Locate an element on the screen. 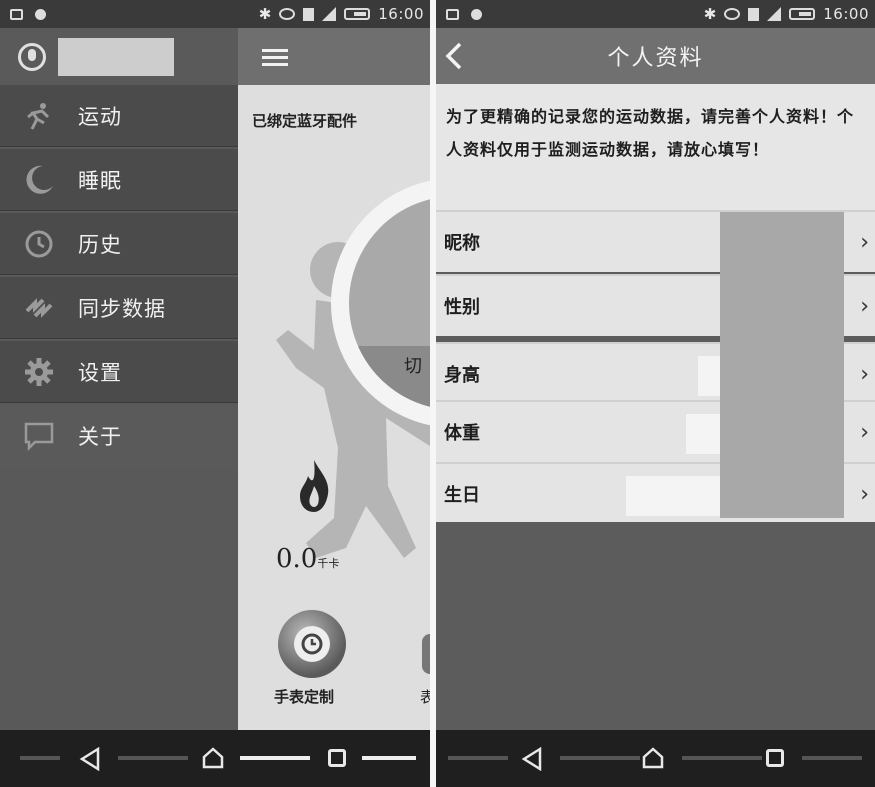 The height and width of the screenshot is (787, 875). watch-customize-label: 手表定制 is located at coordinates (304, 697).